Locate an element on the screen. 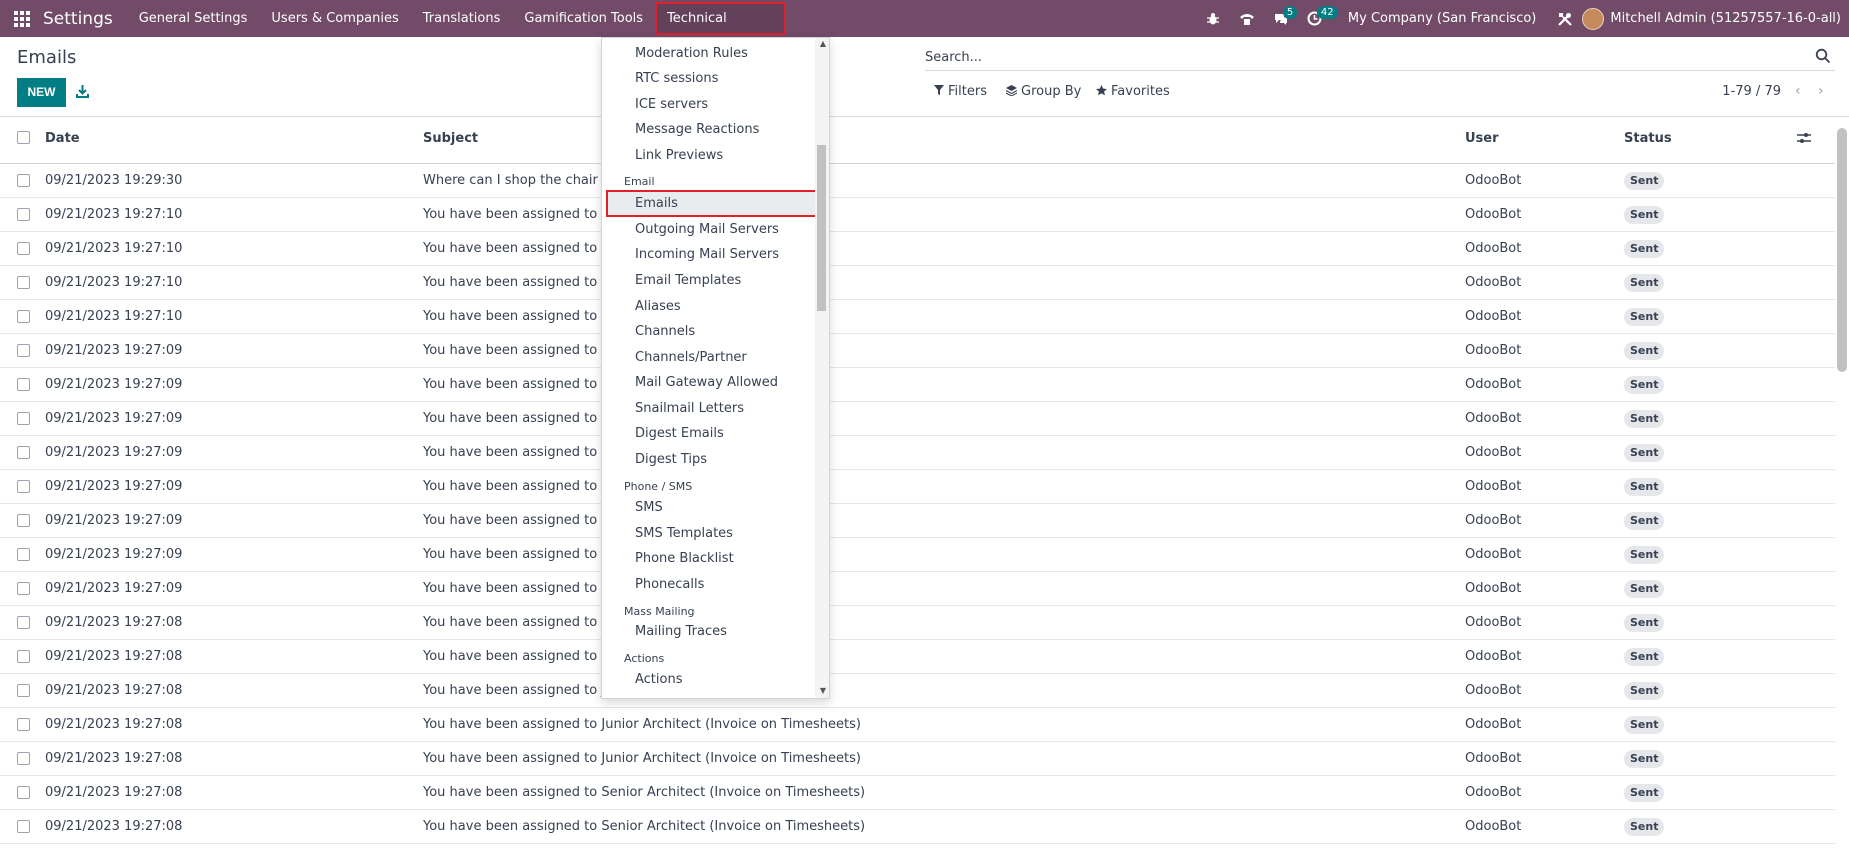  dropdown-item-sms: SMS is located at coordinates (649, 507).